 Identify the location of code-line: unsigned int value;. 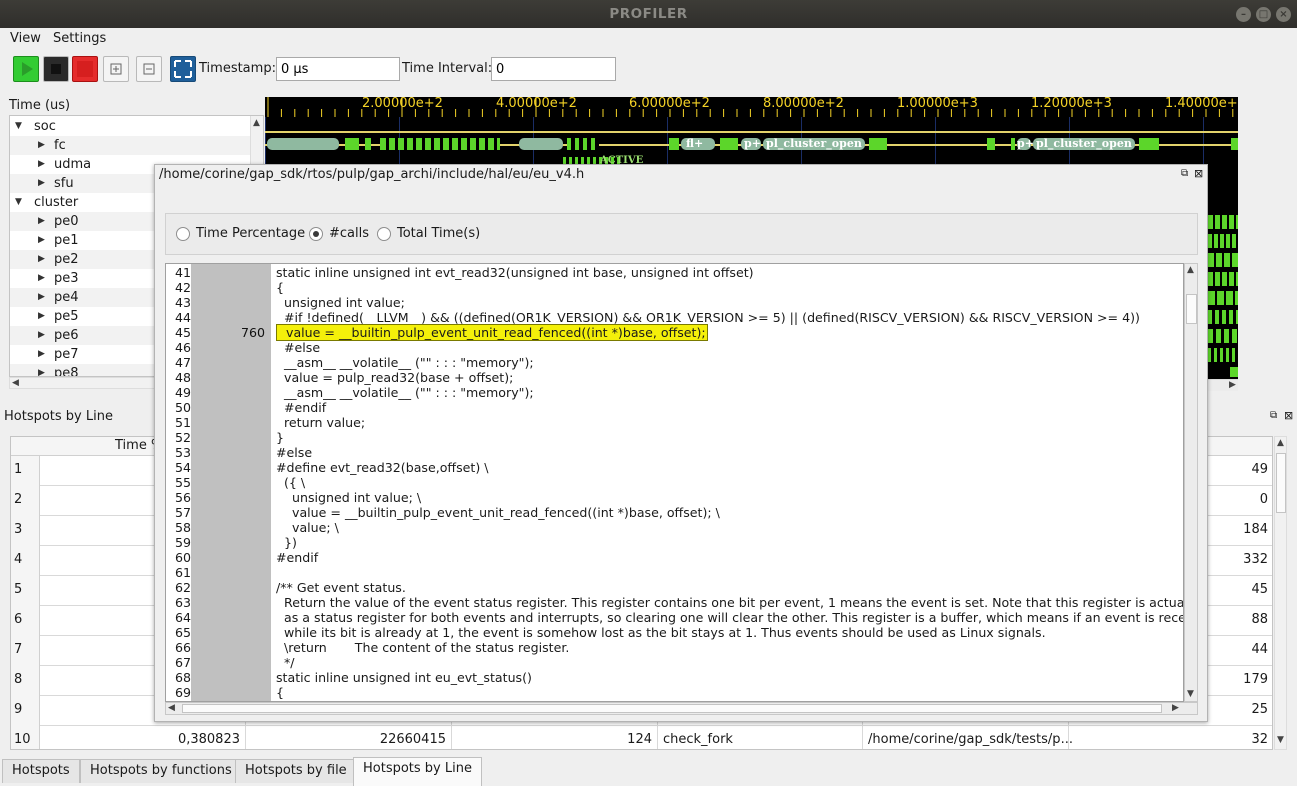
(340, 302).